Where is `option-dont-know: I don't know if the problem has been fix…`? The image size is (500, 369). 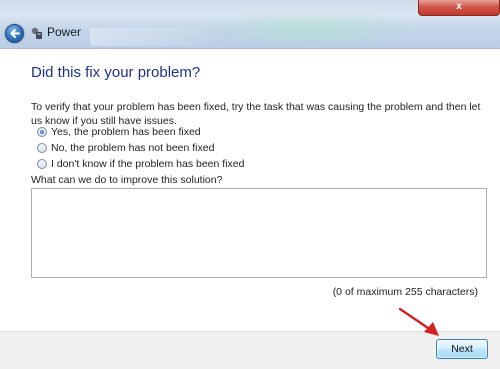
option-dont-know: I don't know if the problem has been fix… is located at coordinates (140, 164).